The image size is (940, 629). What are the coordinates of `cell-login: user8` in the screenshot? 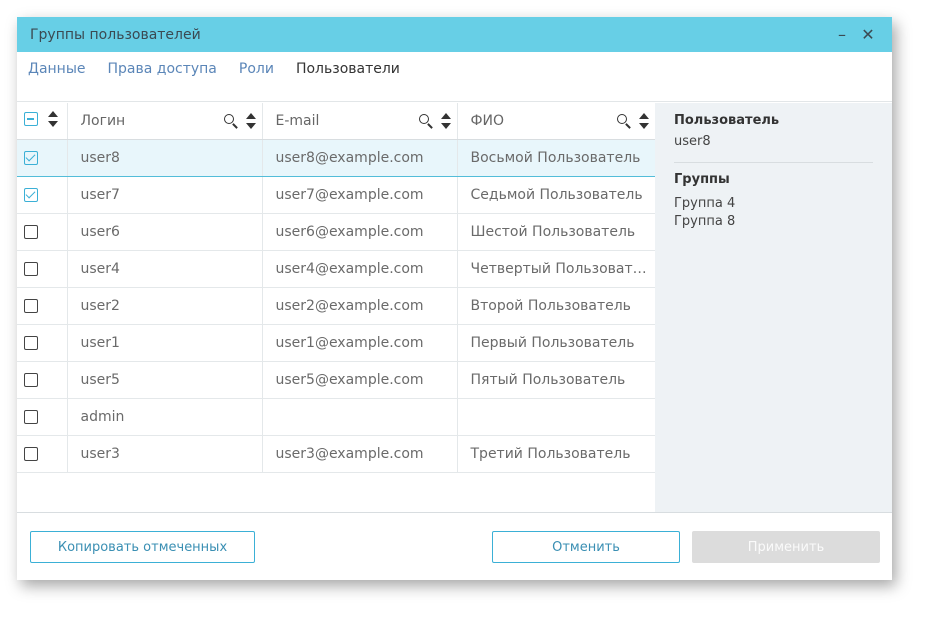 It's located at (164, 158).